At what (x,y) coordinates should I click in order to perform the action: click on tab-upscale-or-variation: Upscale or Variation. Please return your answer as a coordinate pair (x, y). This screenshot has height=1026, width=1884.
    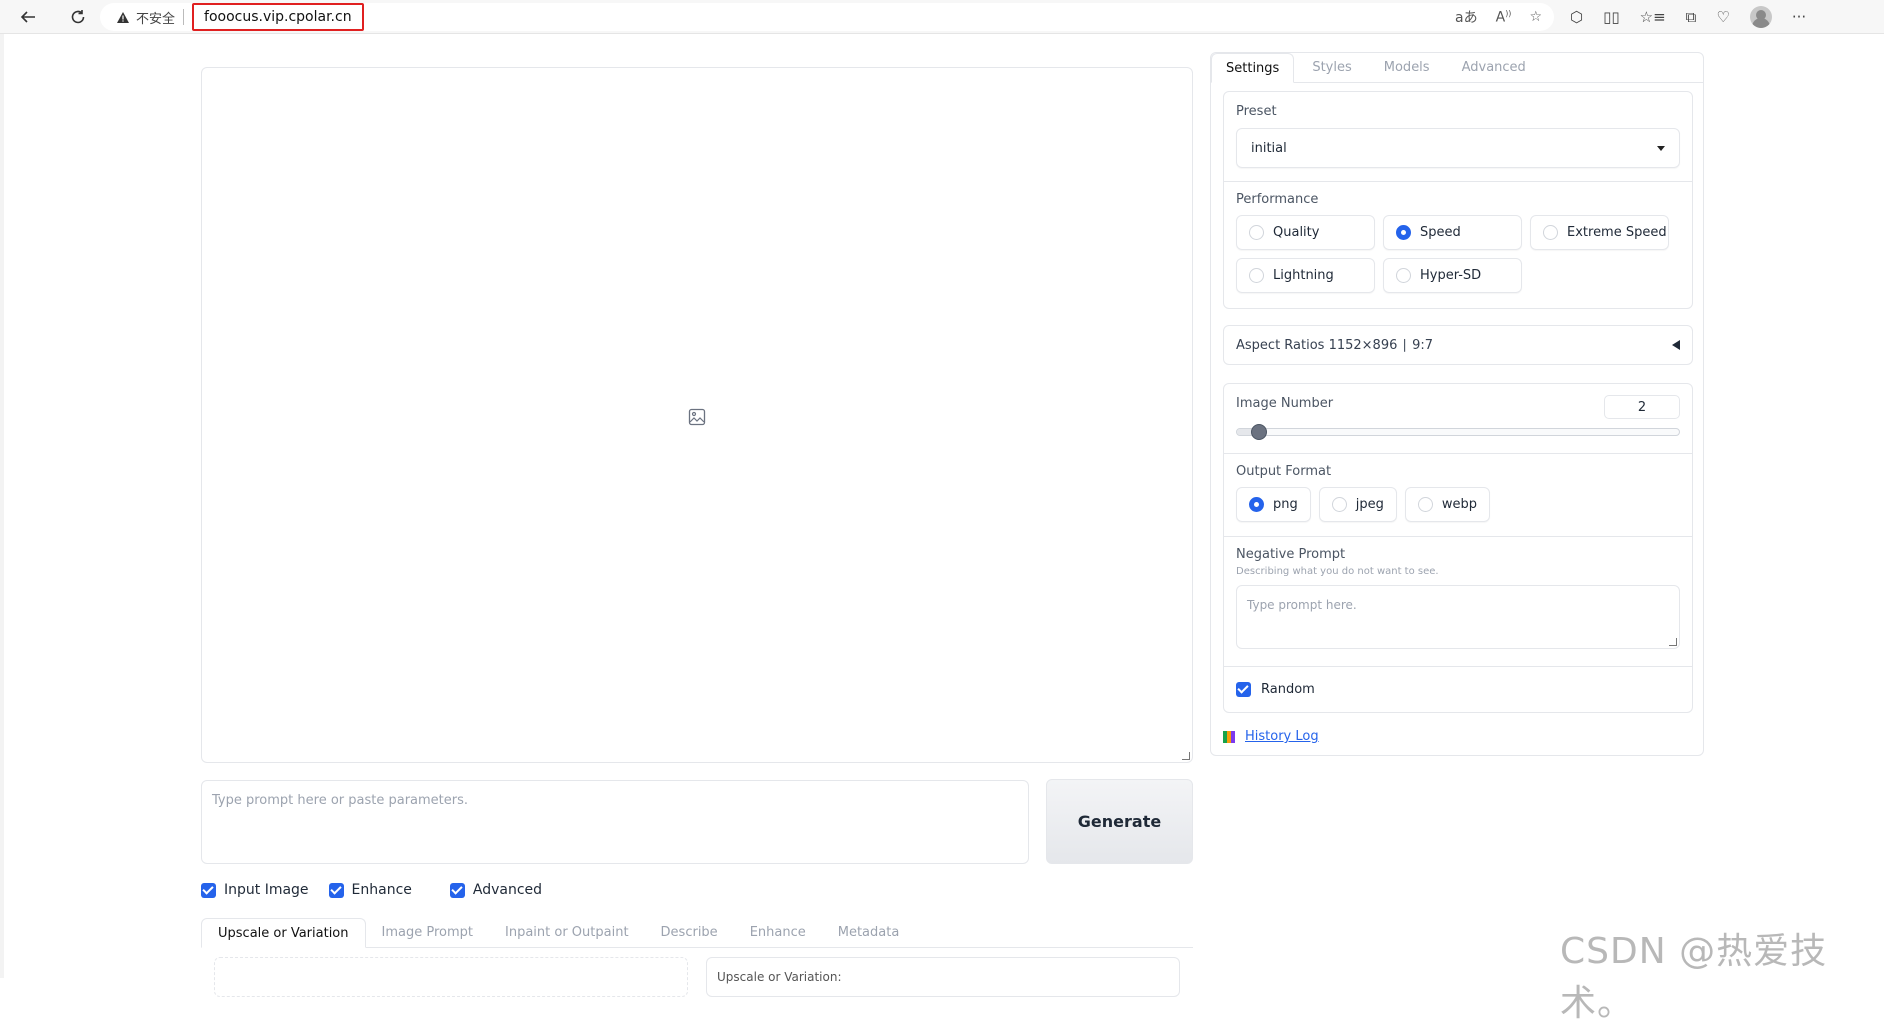
    Looking at the image, I should click on (283, 933).